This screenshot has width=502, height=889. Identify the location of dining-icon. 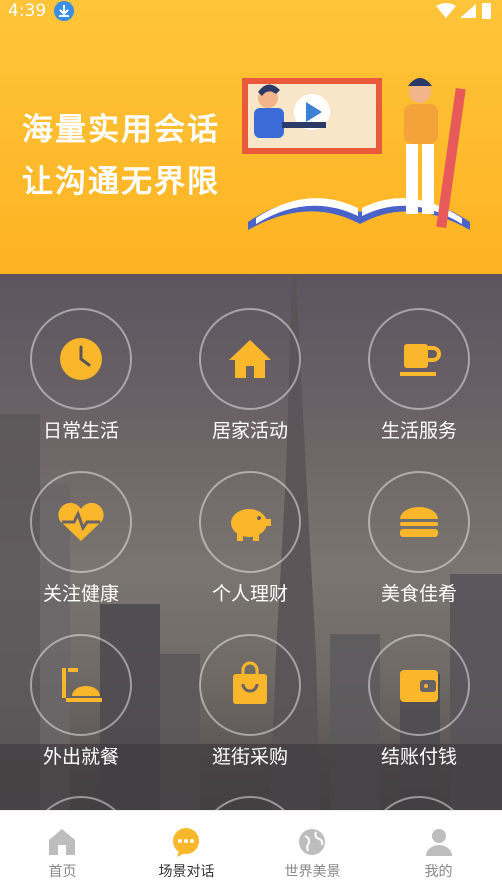
(82, 685).